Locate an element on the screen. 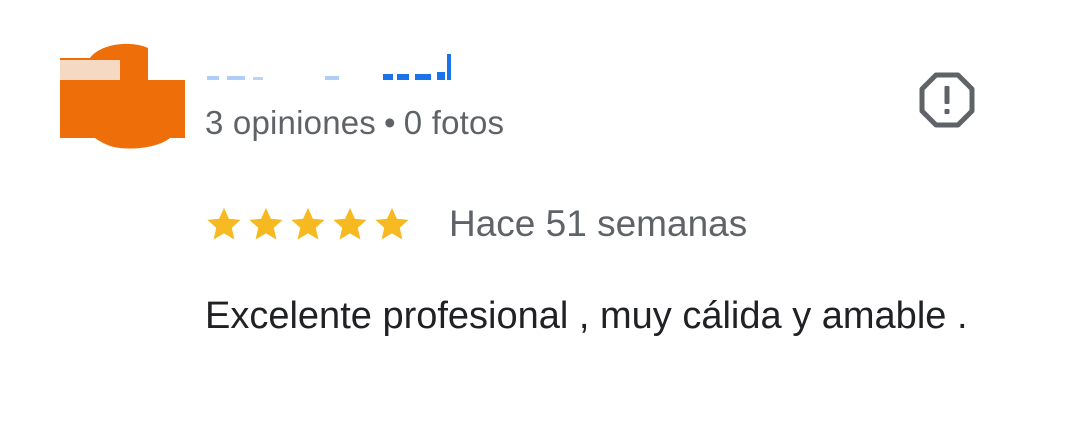 The width and height of the screenshot is (1080, 442). avatar is located at coordinates (124, 95).